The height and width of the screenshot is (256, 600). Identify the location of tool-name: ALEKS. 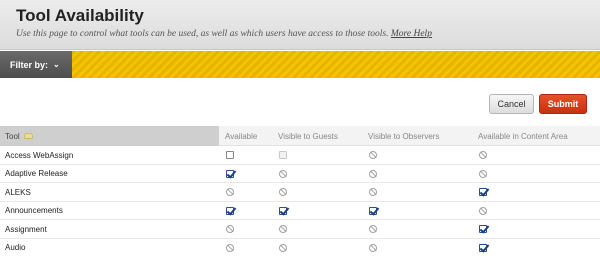
(18, 192).